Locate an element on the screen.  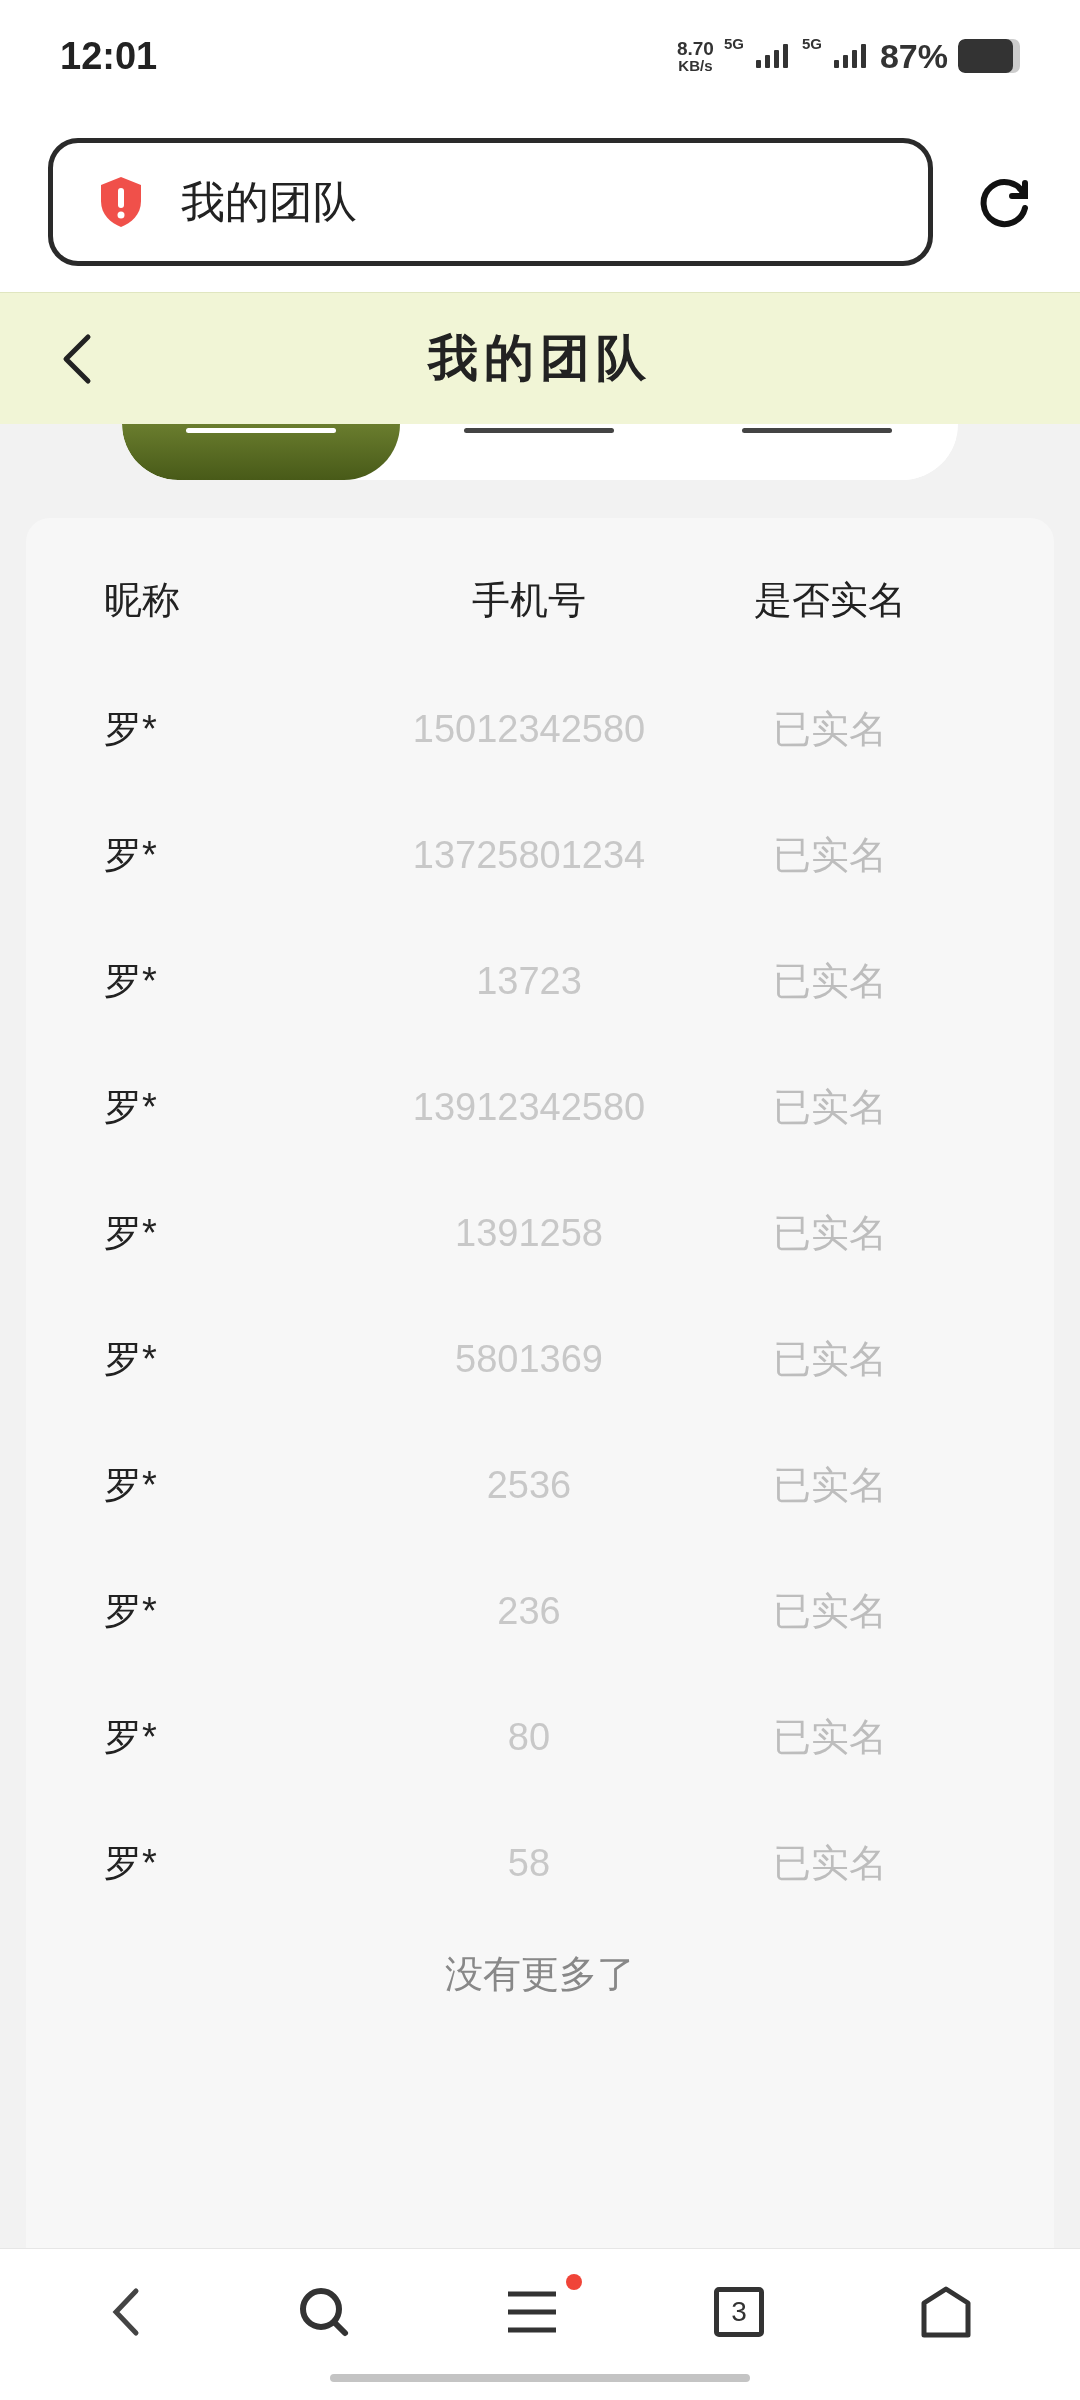
column-header: 是否实名 is located at coordinates (830, 600).